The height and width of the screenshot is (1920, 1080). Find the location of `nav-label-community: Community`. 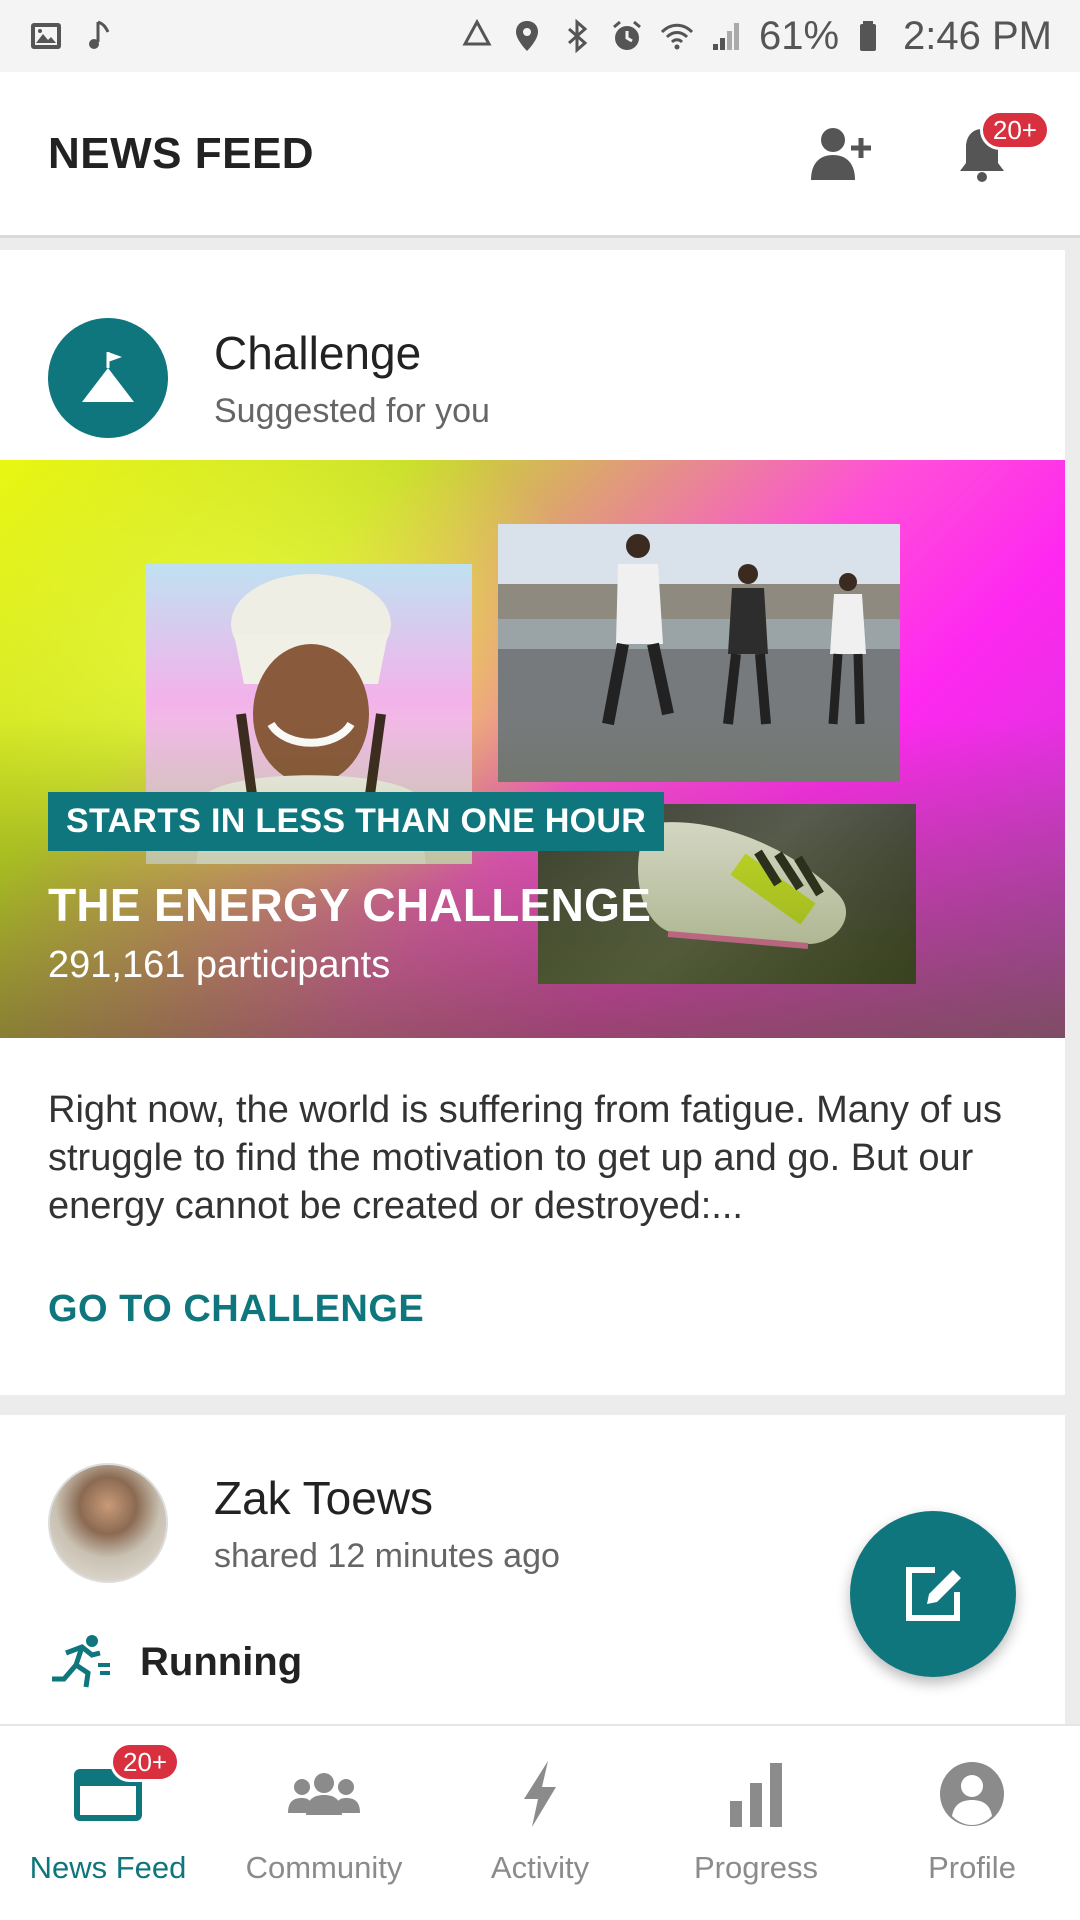

nav-label-community: Community is located at coordinates (324, 1867).